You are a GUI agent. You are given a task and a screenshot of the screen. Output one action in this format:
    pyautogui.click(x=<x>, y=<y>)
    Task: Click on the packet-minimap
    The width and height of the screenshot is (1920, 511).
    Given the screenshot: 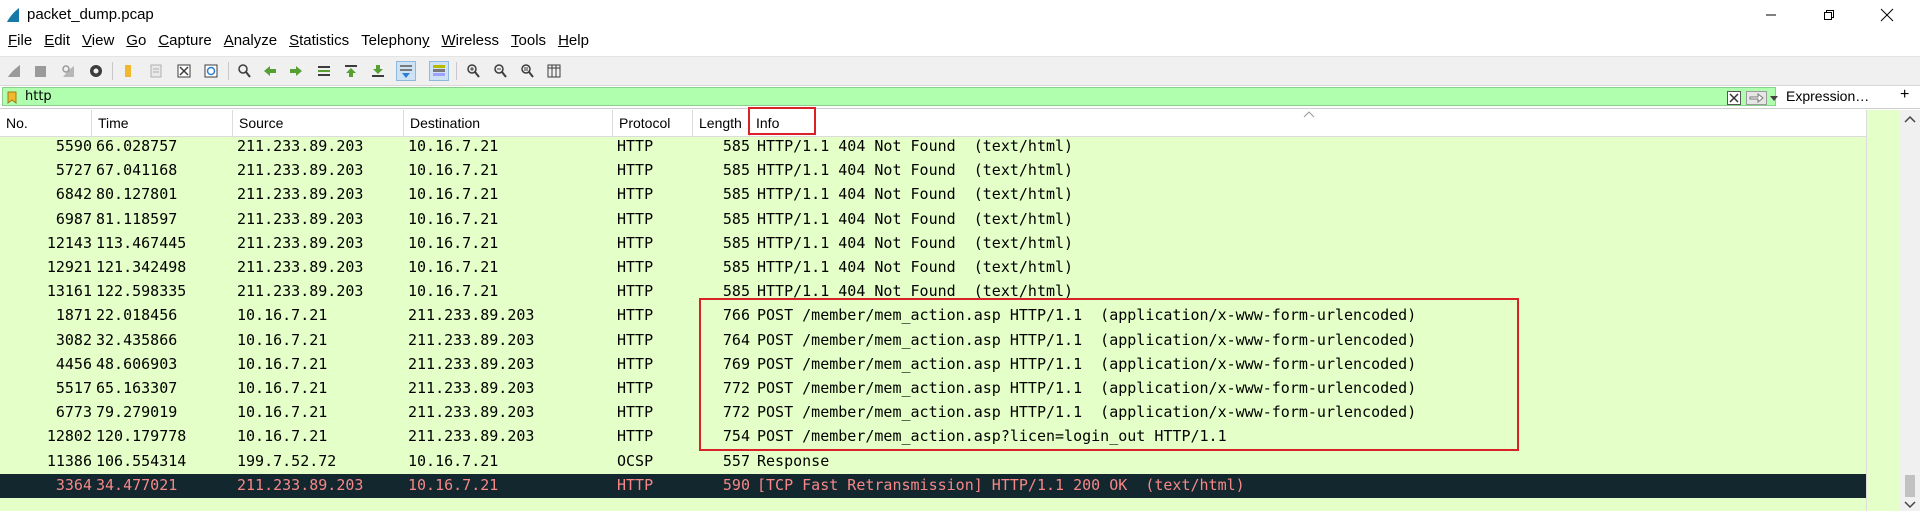 What is the action you would take?
    pyautogui.click(x=1883, y=310)
    